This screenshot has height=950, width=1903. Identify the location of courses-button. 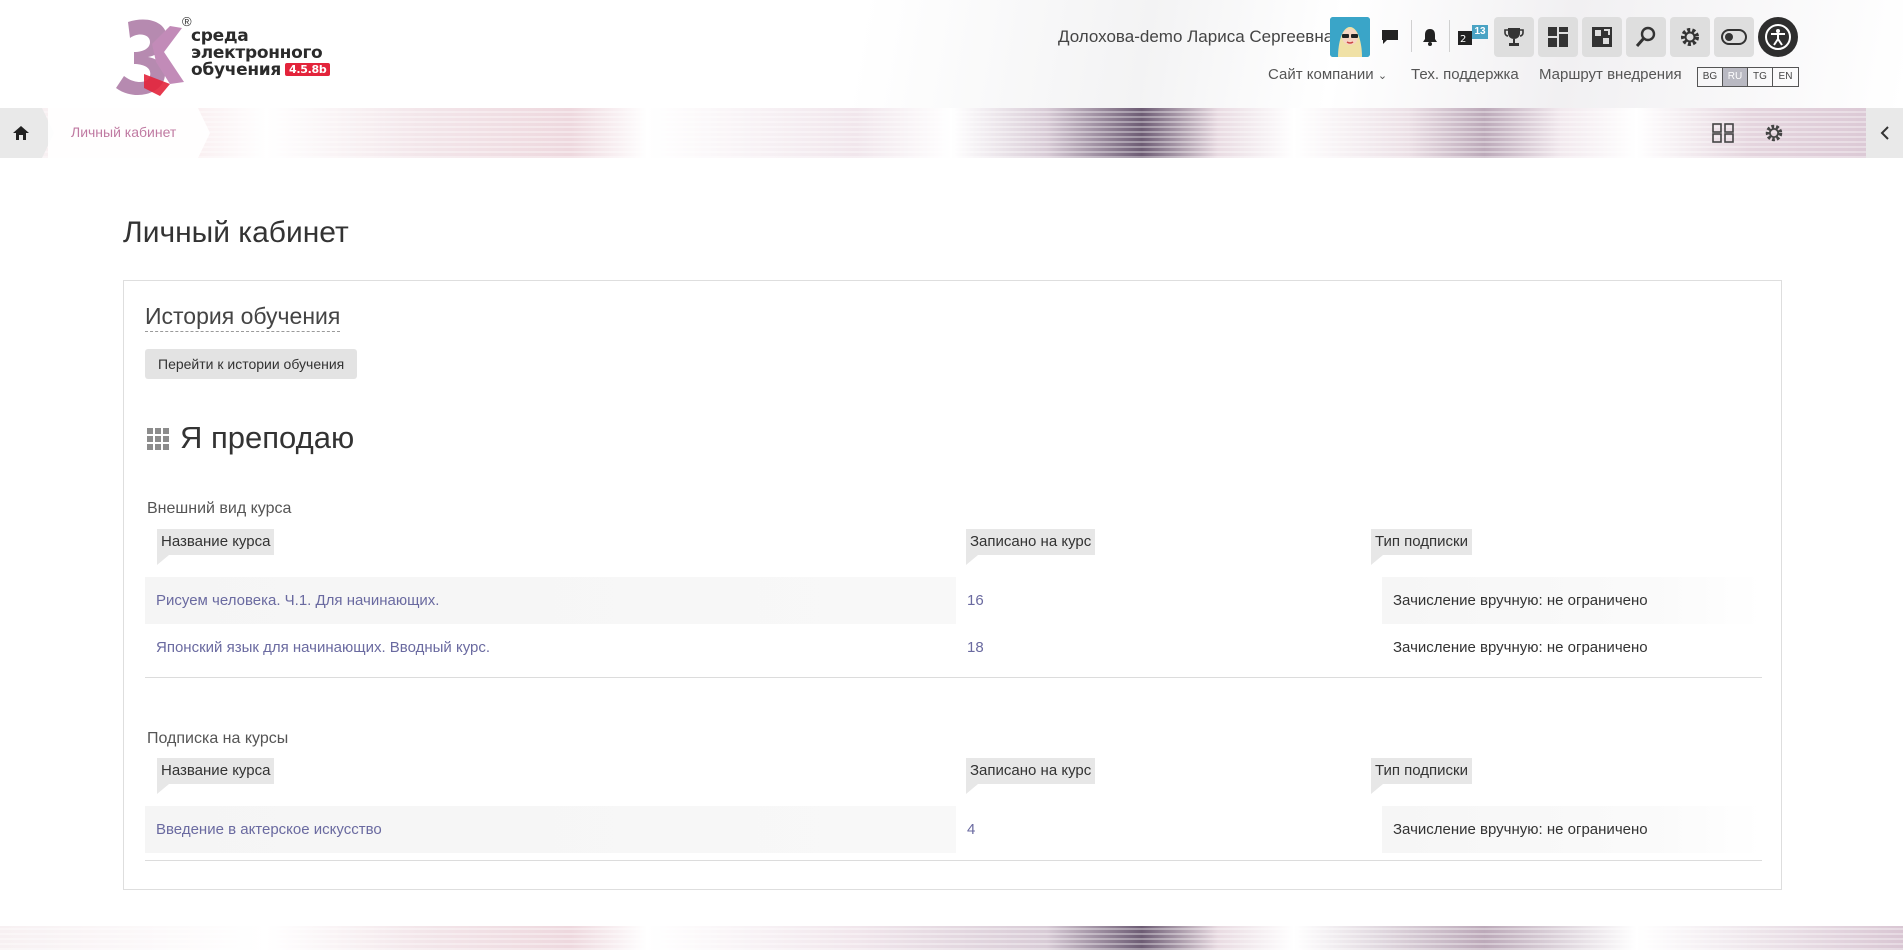
(1602, 37).